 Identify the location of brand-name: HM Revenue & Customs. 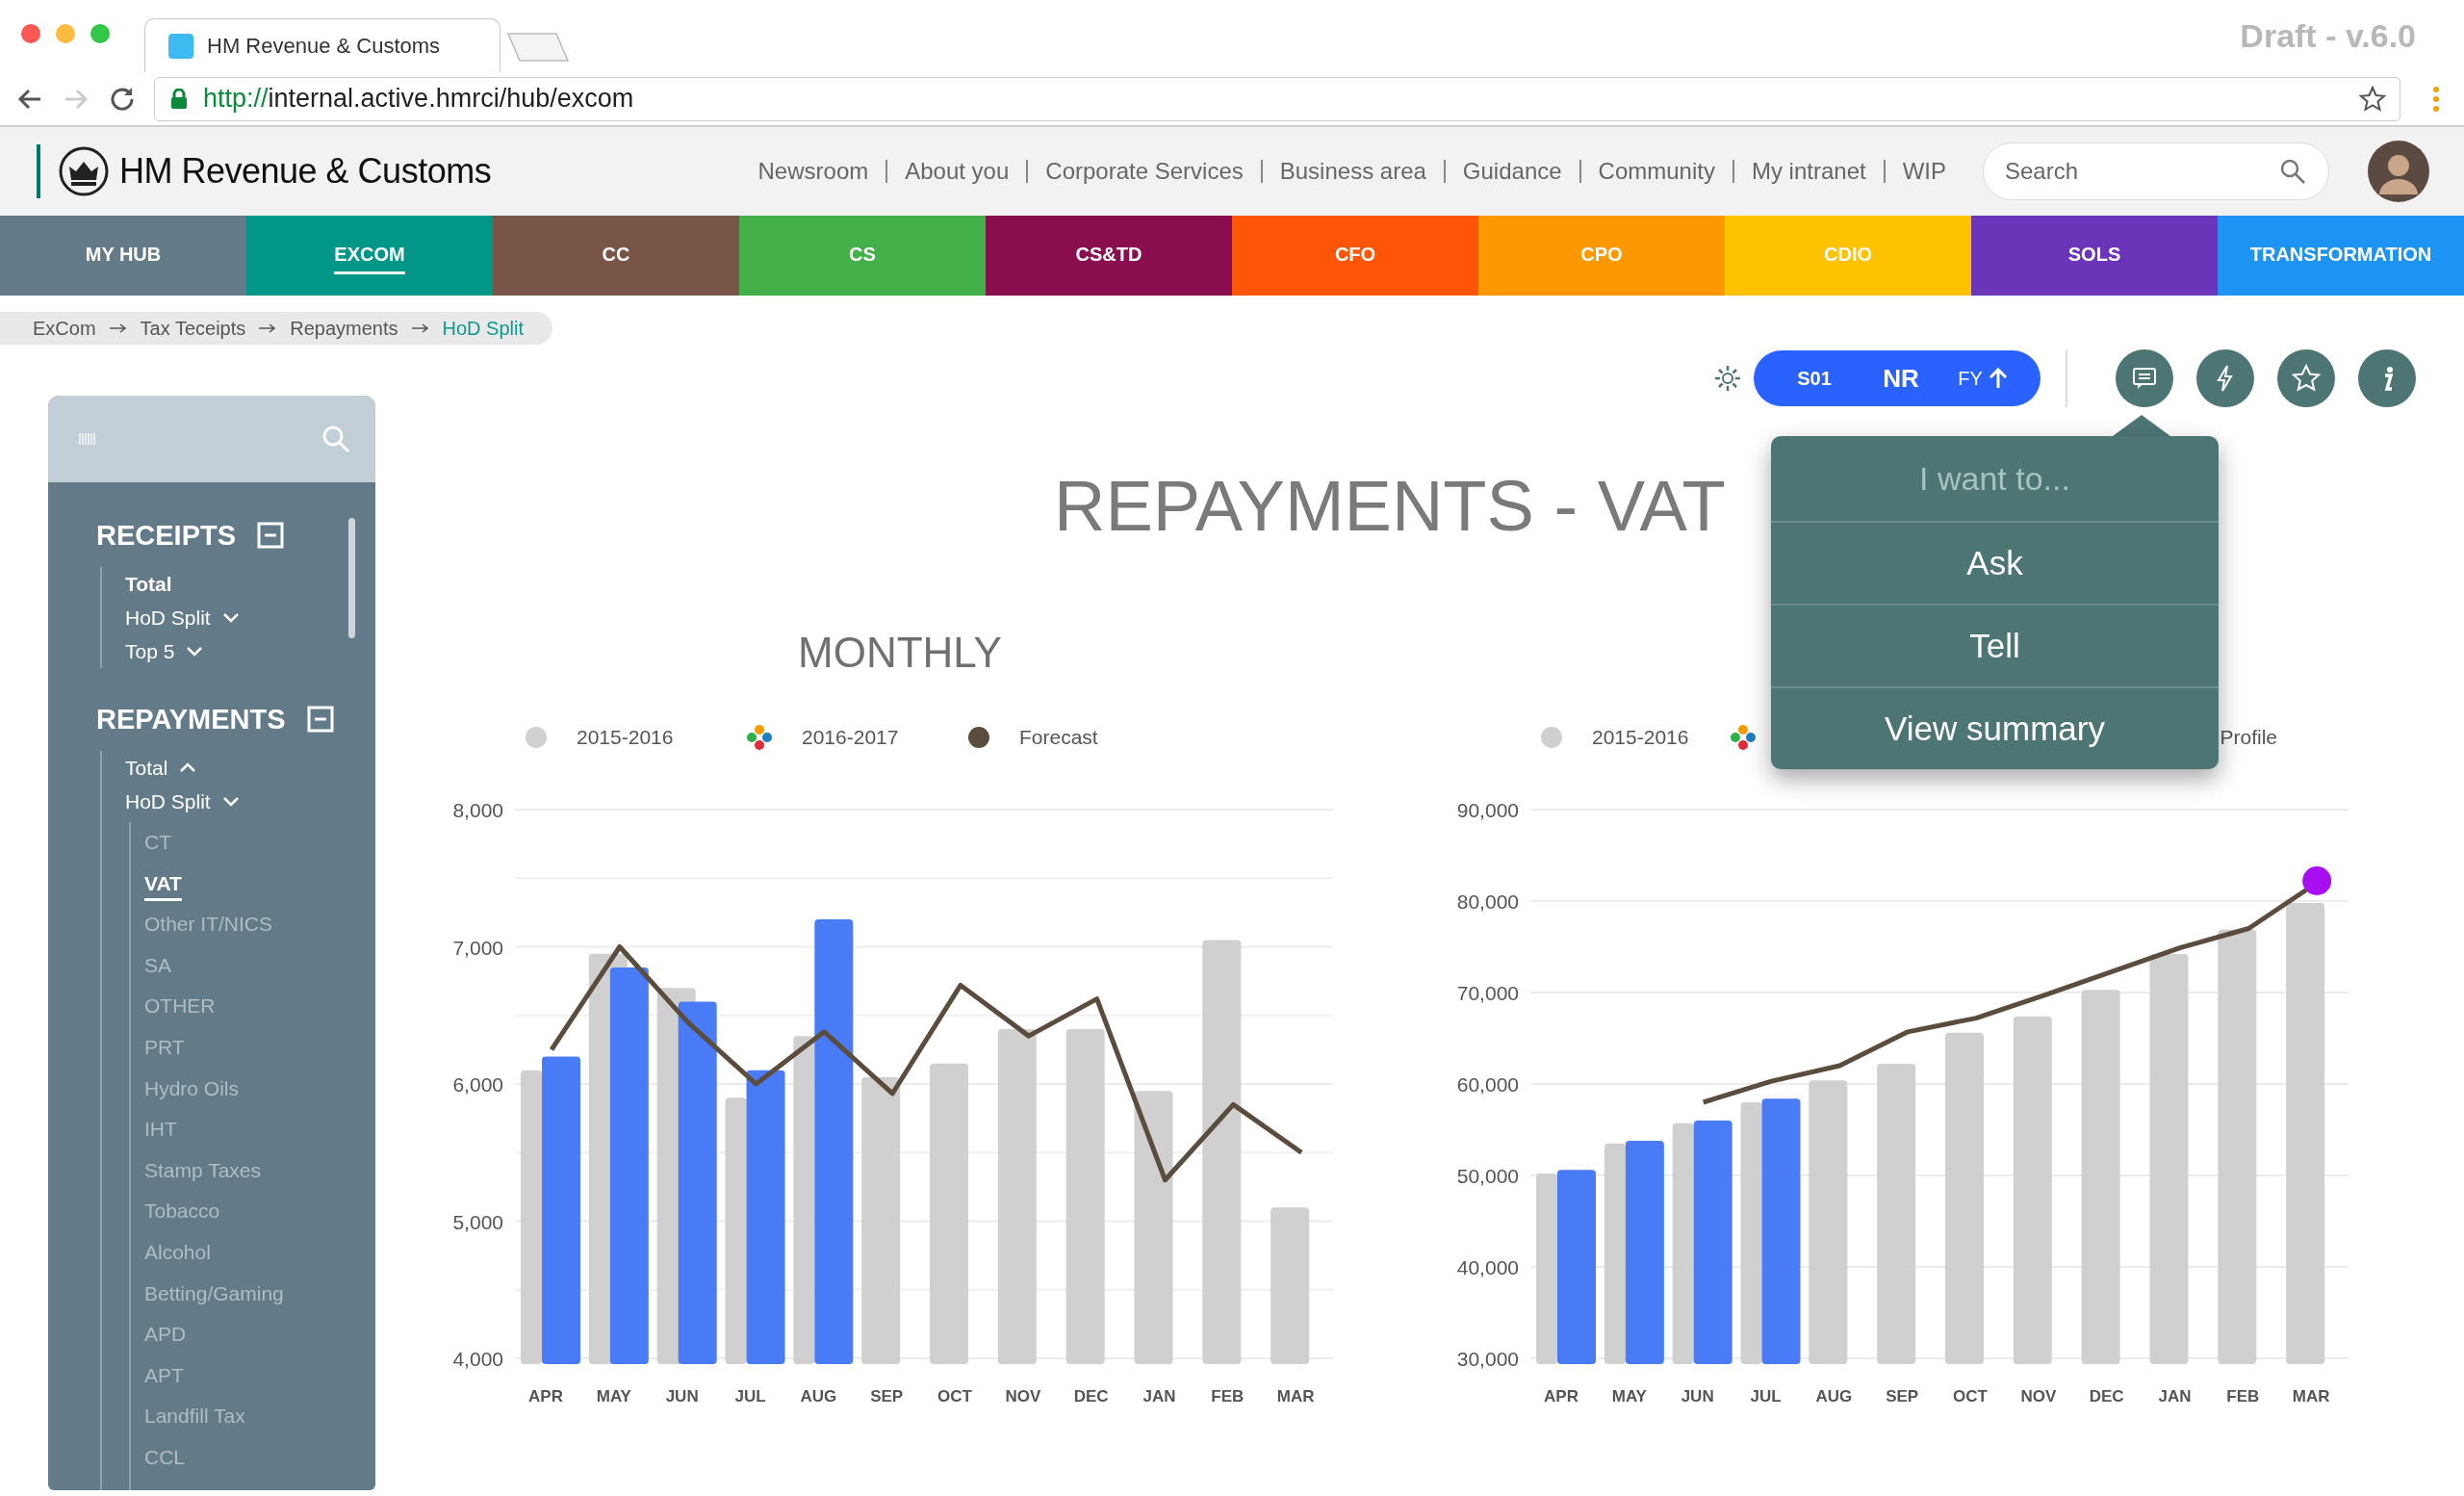
(305, 171).